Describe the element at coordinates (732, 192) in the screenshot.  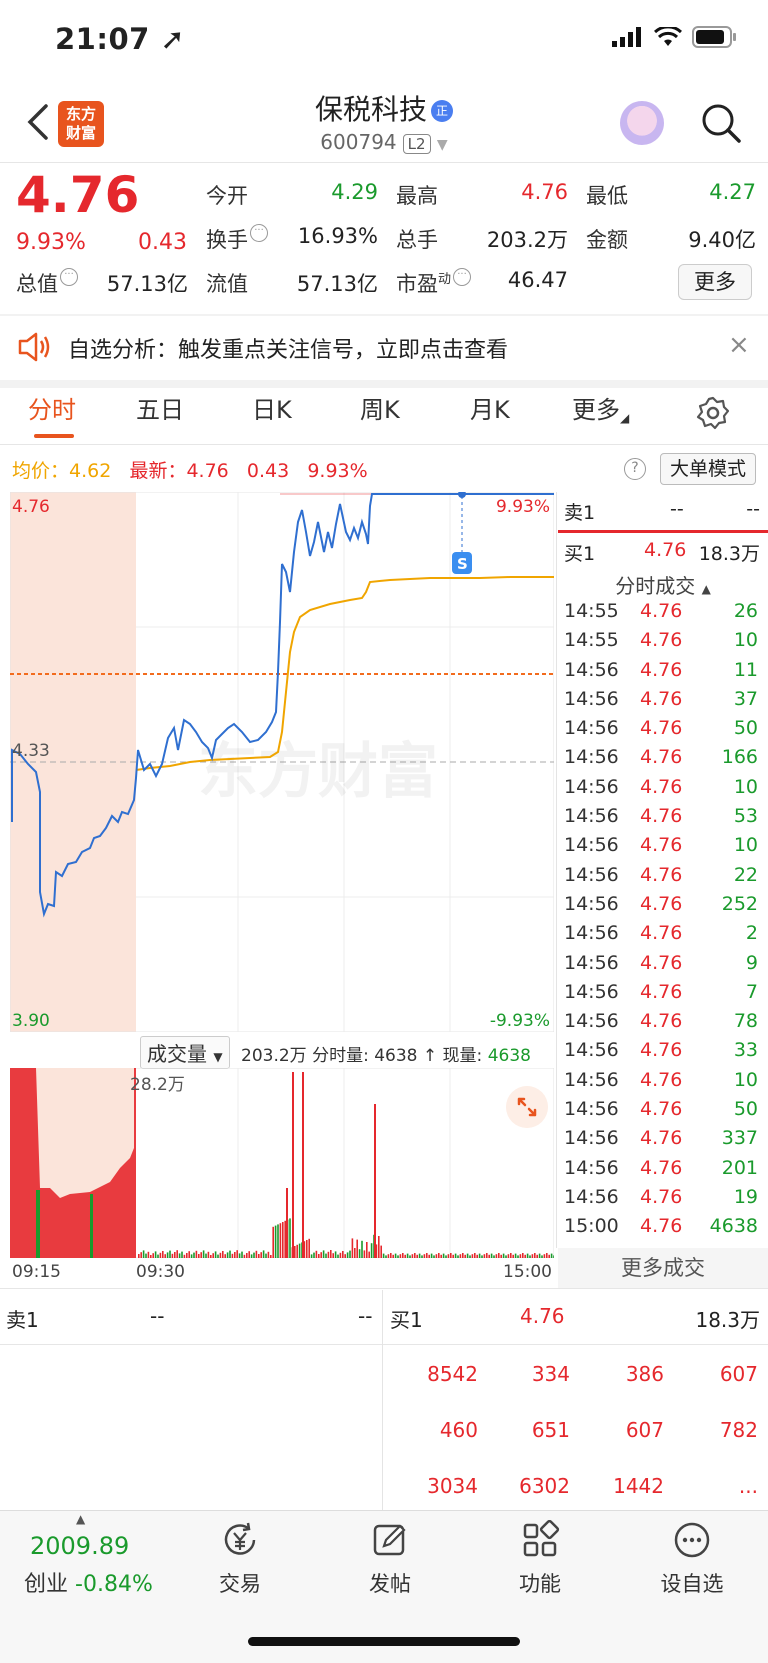
I see `low-value: 4.27` at that location.